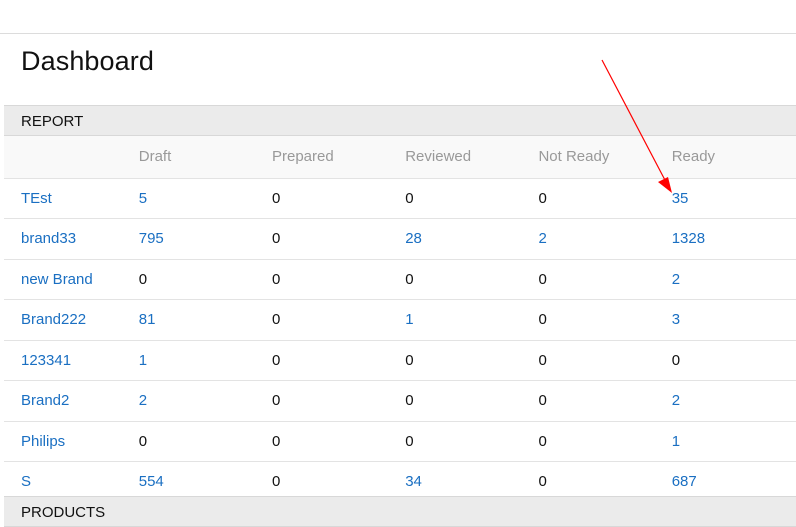 The image size is (796, 527). I want to click on ready-cell: 35, so click(733, 198).